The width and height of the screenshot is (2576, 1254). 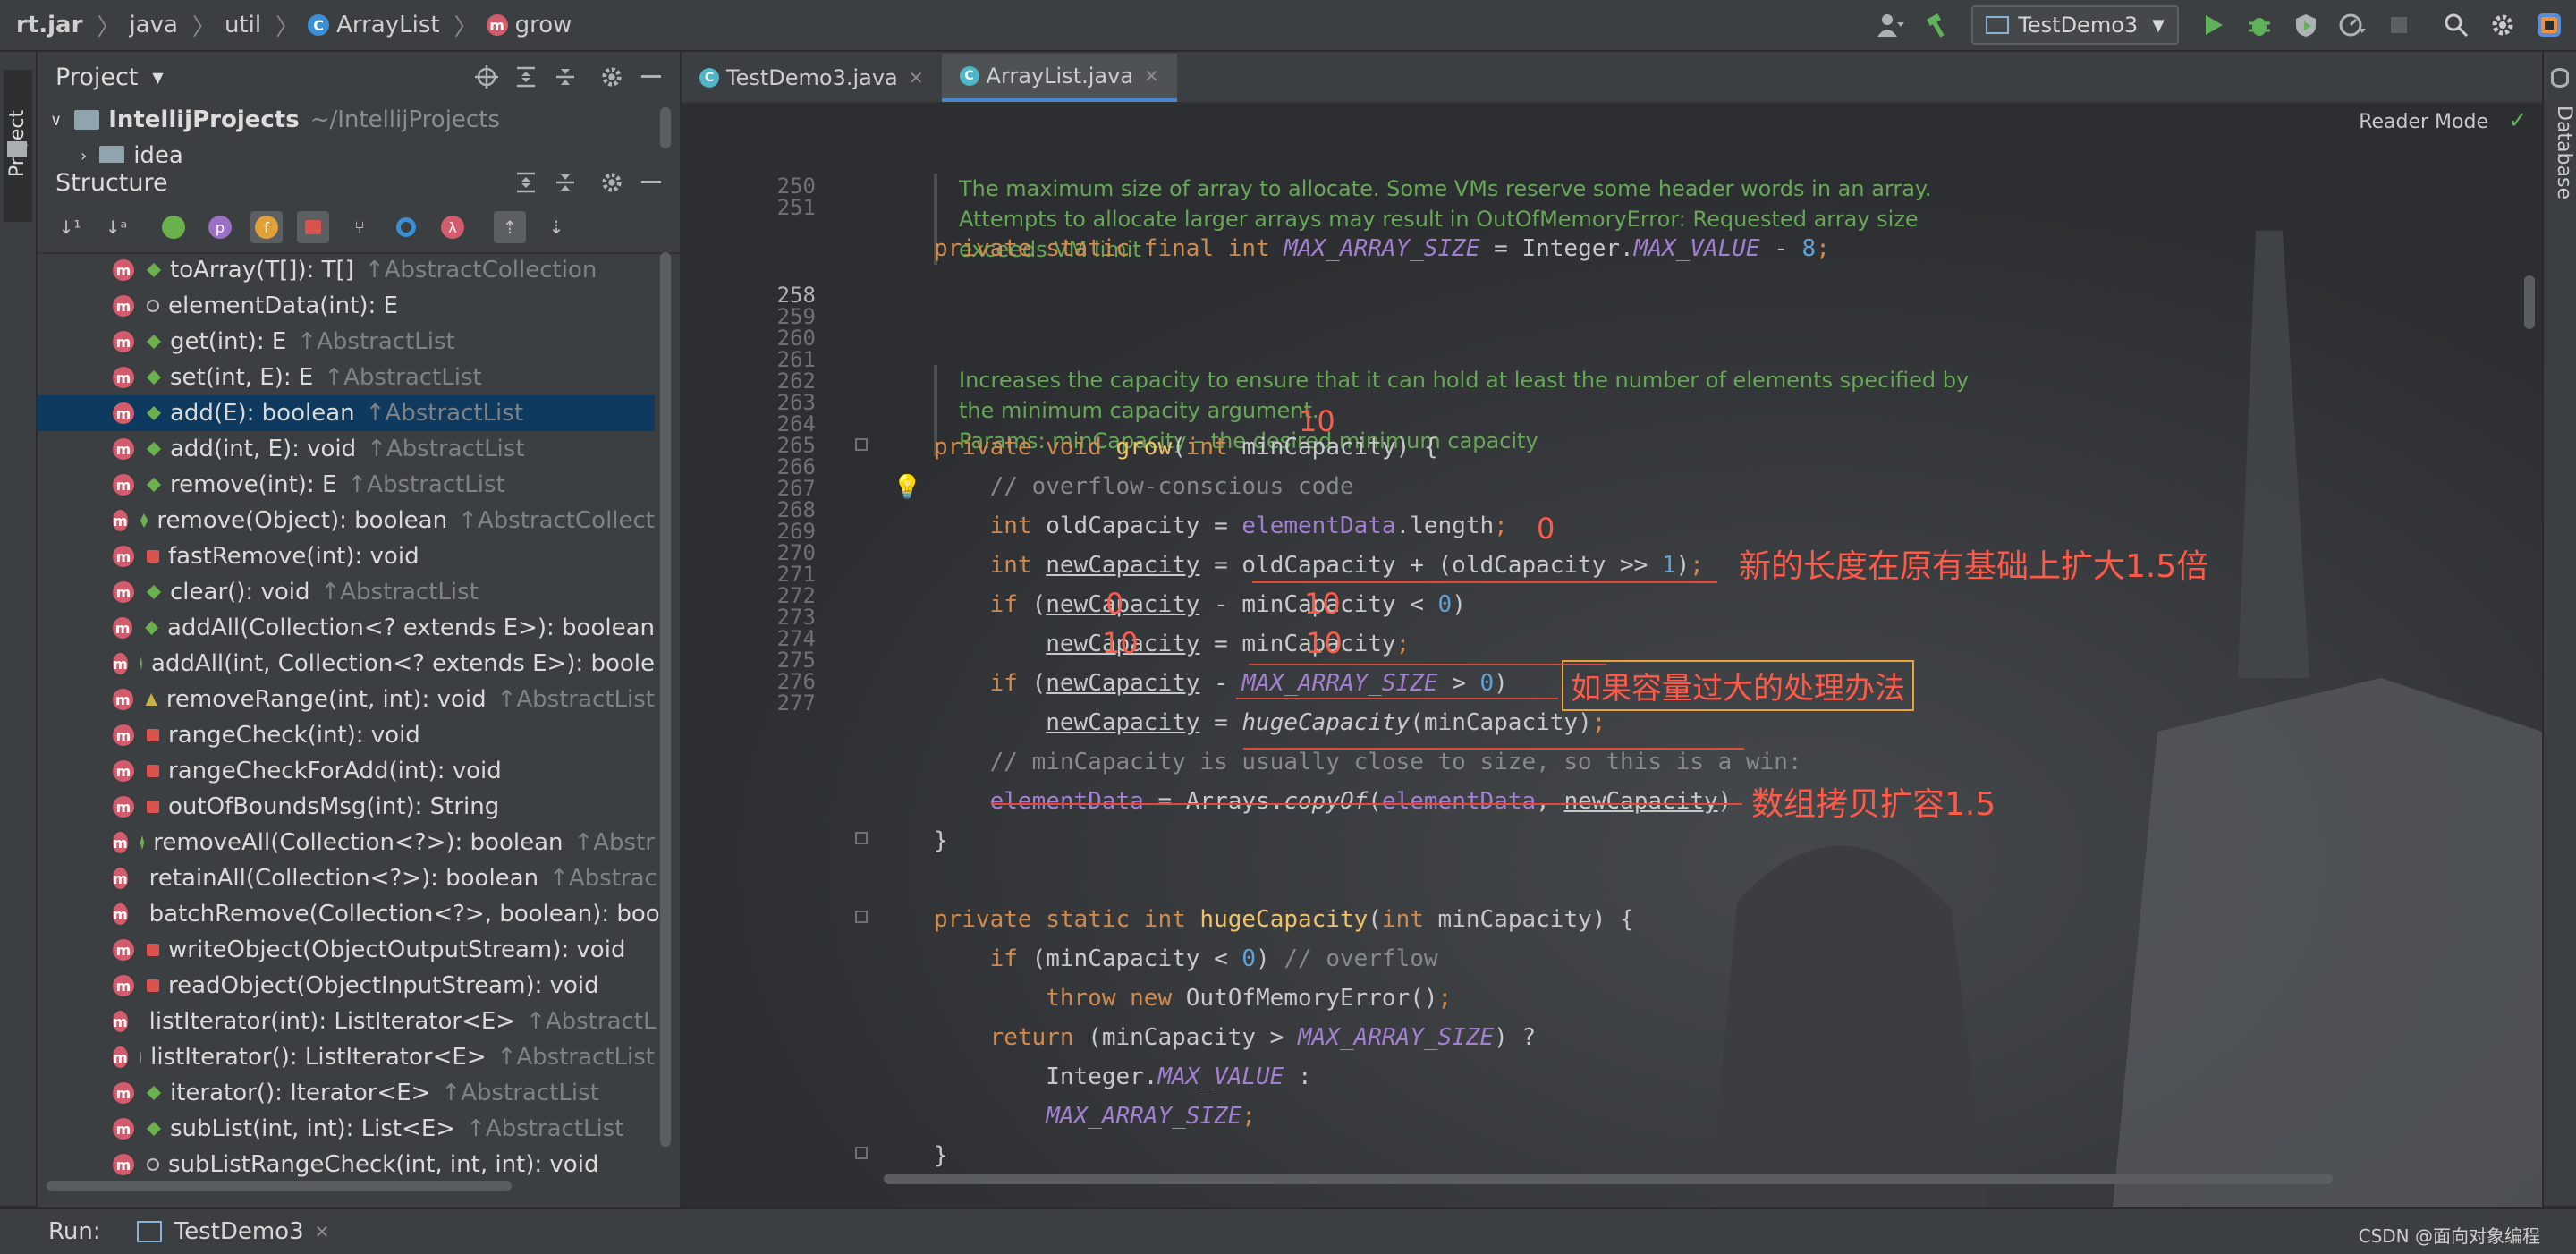 What do you see at coordinates (49, 25) in the screenshot?
I see `breadcrumb-rt-jar: rt.jar` at bounding box center [49, 25].